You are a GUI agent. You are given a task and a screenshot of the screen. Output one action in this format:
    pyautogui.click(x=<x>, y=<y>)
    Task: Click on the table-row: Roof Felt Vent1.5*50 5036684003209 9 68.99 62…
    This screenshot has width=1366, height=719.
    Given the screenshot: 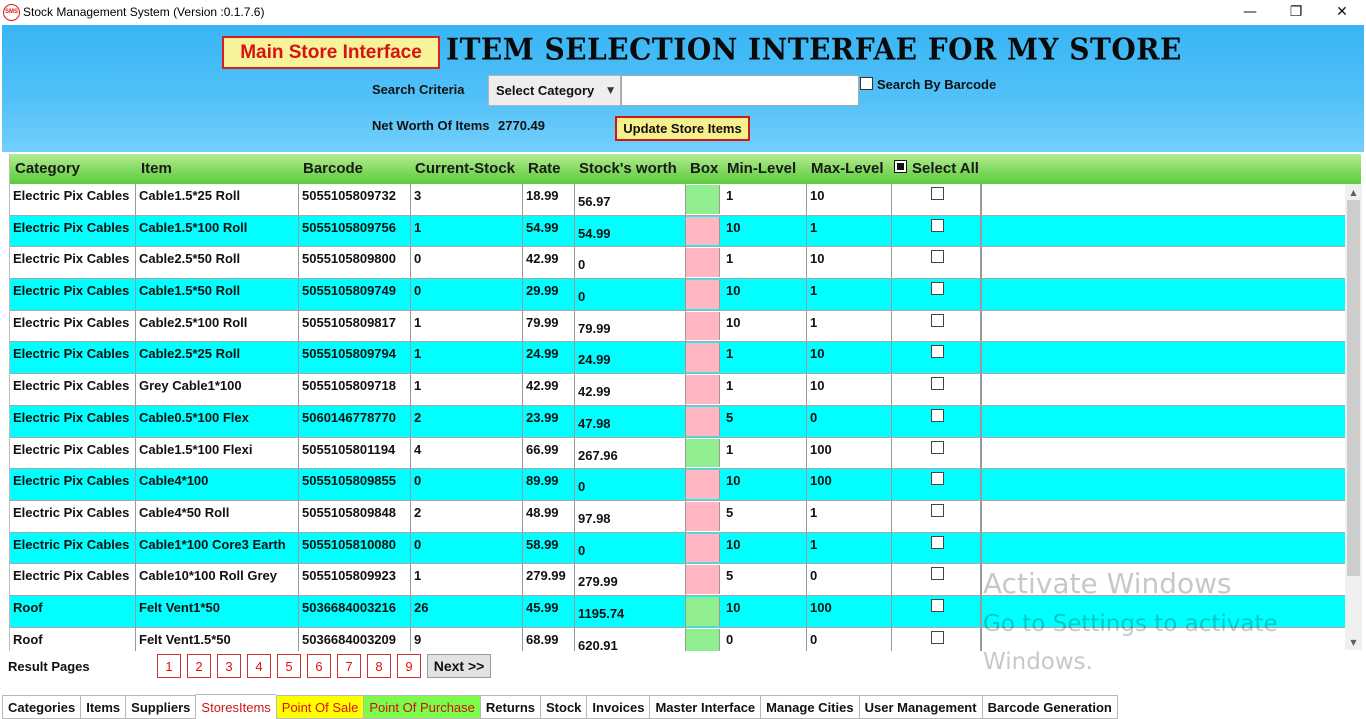 What is the action you would take?
    pyautogui.click(x=678, y=639)
    